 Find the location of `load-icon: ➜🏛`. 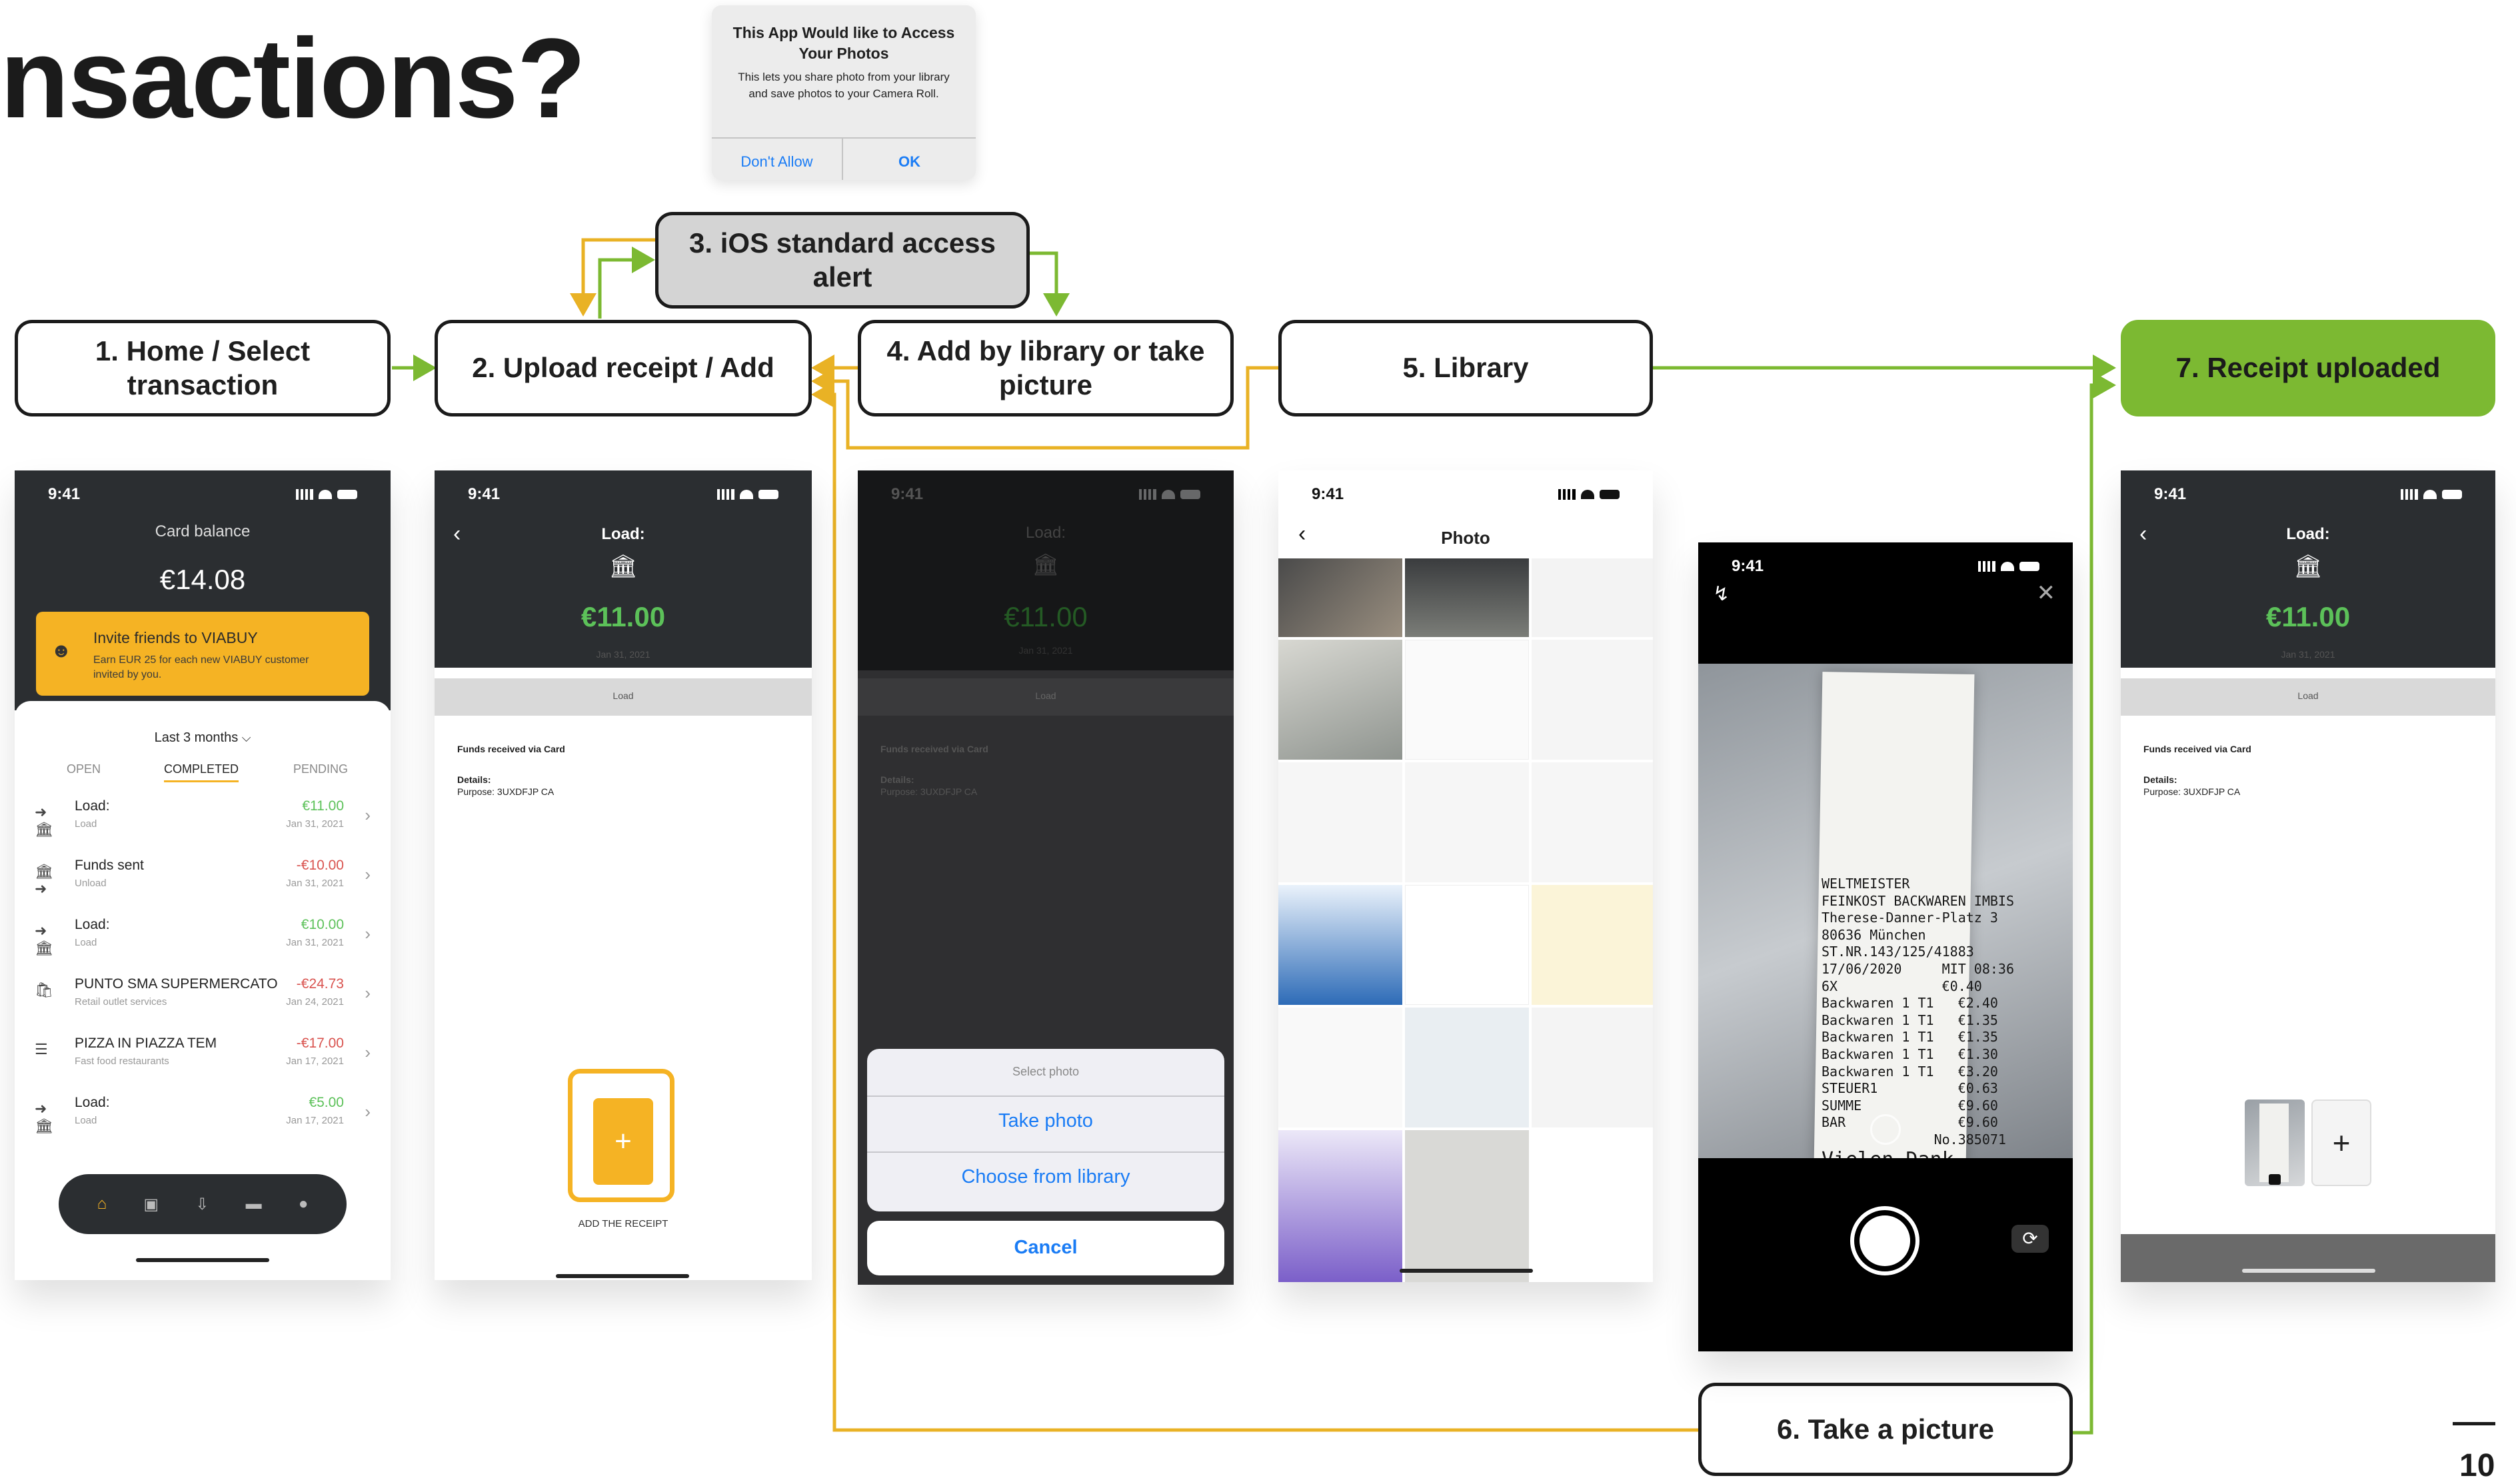

load-icon: ➜🏛 is located at coordinates (44, 939).